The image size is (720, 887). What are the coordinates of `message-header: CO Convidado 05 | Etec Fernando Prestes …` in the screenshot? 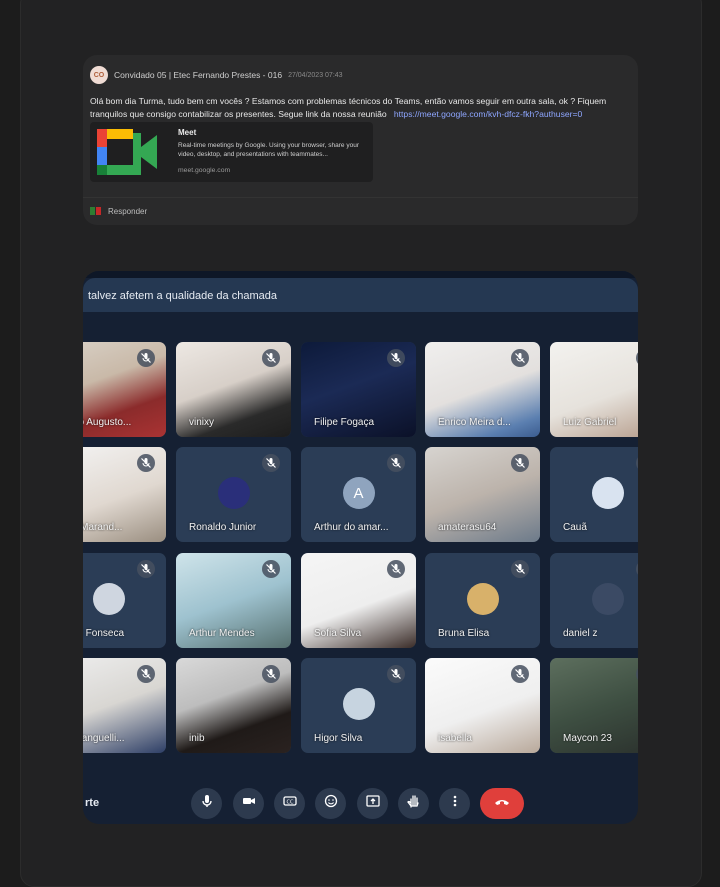 It's located at (216, 75).